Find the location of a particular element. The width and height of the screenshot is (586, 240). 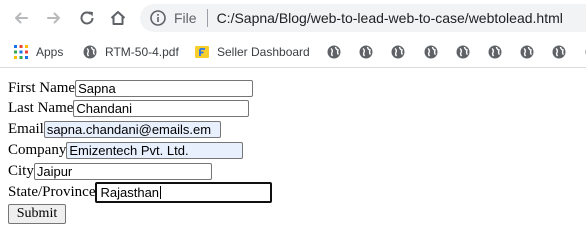

state-label: State/Province is located at coordinates (52, 192).